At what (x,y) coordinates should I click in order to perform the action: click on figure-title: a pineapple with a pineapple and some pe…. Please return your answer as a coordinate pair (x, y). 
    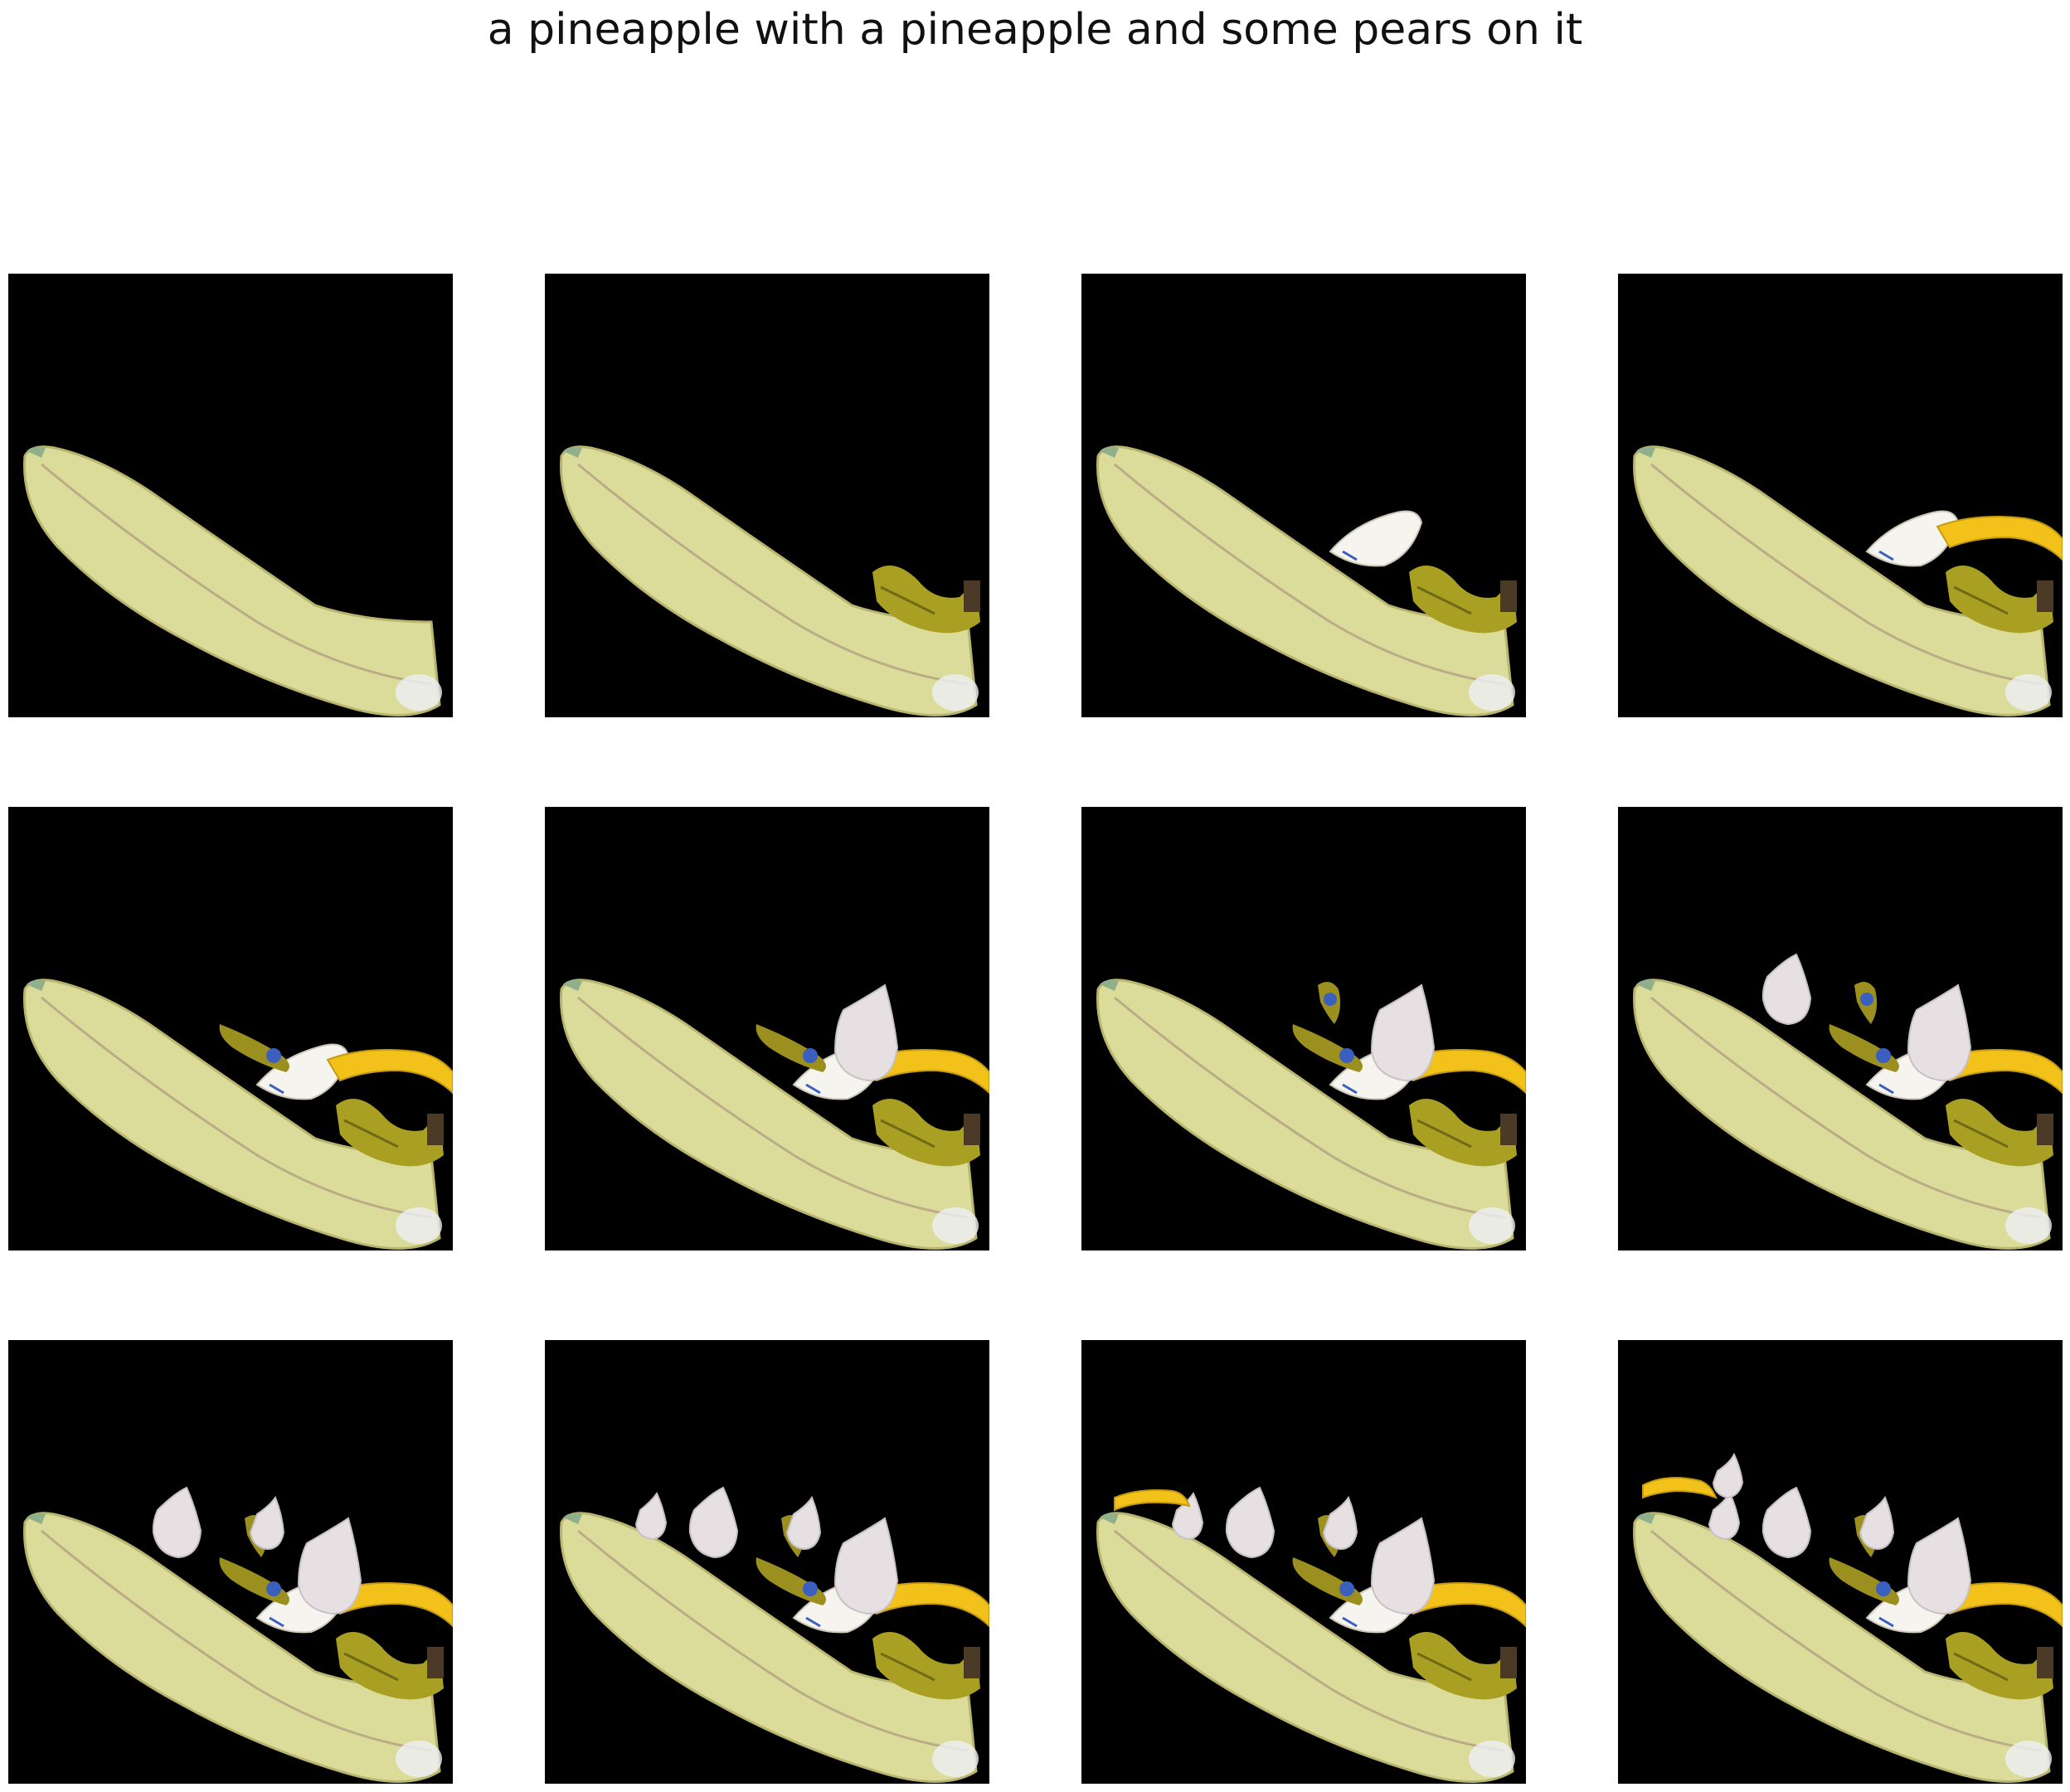
    Looking at the image, I should click on (1035, 30).